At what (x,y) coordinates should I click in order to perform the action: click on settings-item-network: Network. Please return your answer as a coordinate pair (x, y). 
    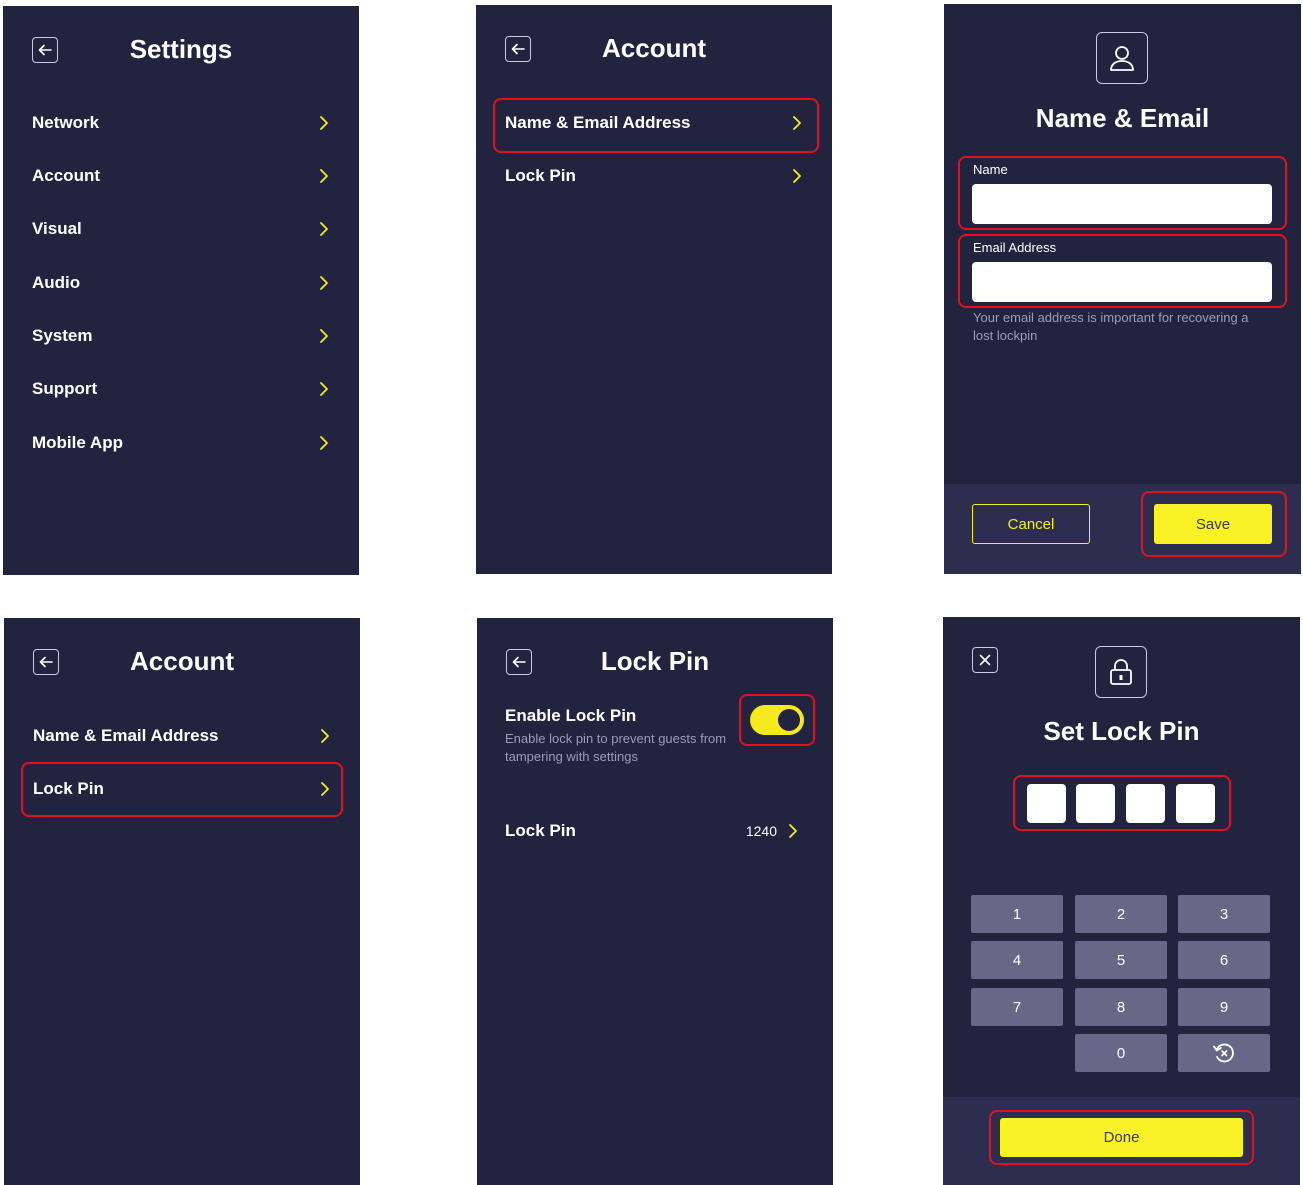
    Looking at the image, I should click on (181, 123).